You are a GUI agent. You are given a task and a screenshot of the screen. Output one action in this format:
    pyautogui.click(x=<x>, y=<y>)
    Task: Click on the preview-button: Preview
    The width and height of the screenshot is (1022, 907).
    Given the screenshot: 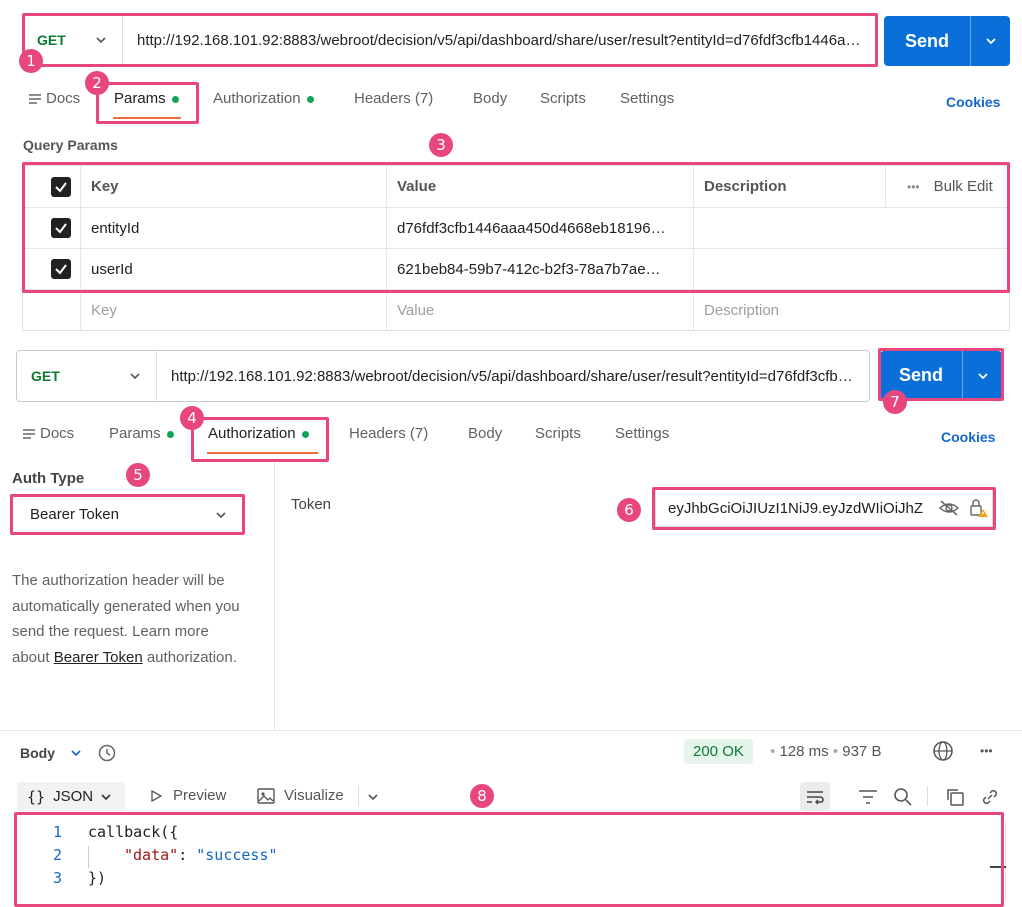 What is the action you would take?
    pyautogui.click(x=187, y=795)
    